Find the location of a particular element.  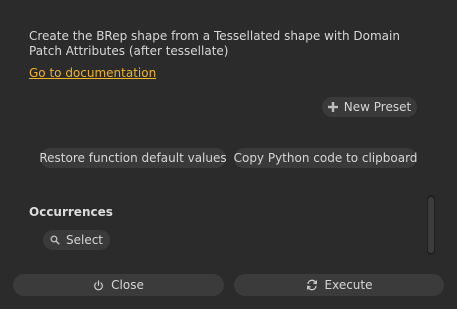

refresh-icon is located at coordinates (312, 285).